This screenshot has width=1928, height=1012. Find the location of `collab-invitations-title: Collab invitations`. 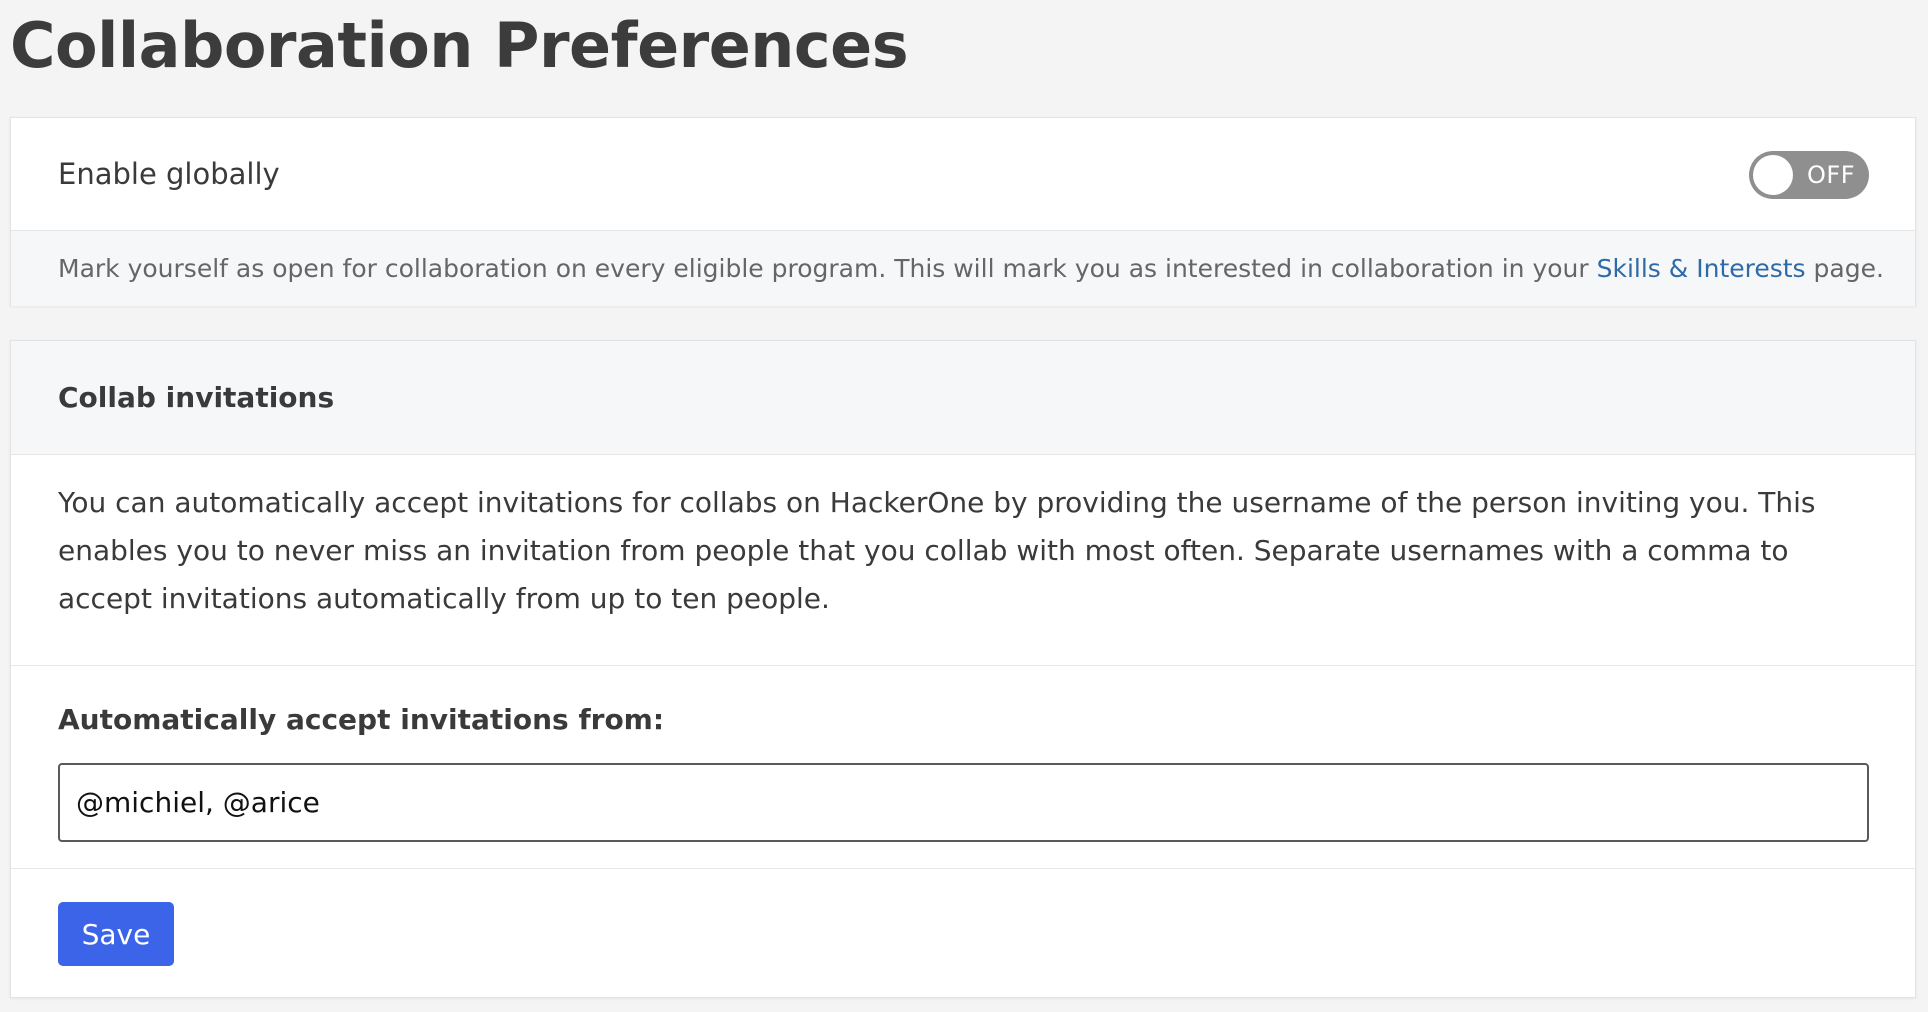

collab-invitations-title: Collab invitations is located at coordinates (196, 397).